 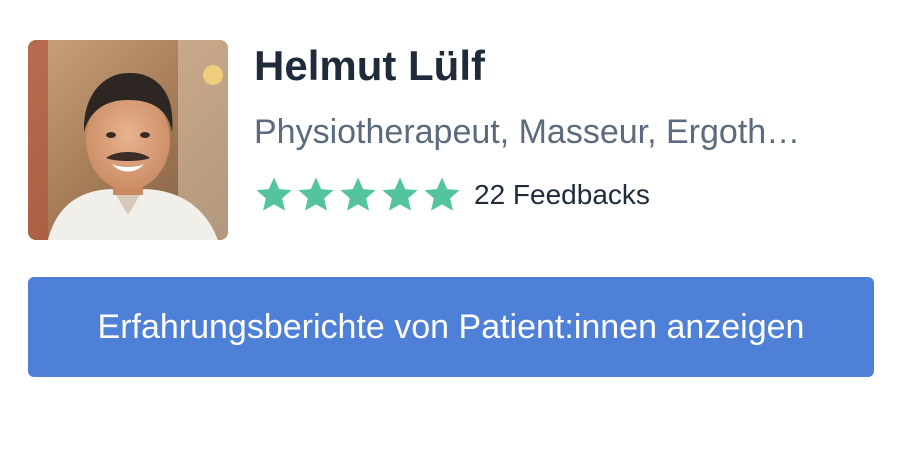 I want to click on rating-summary: 22 Feedbacks, so click(x=452, y=195).